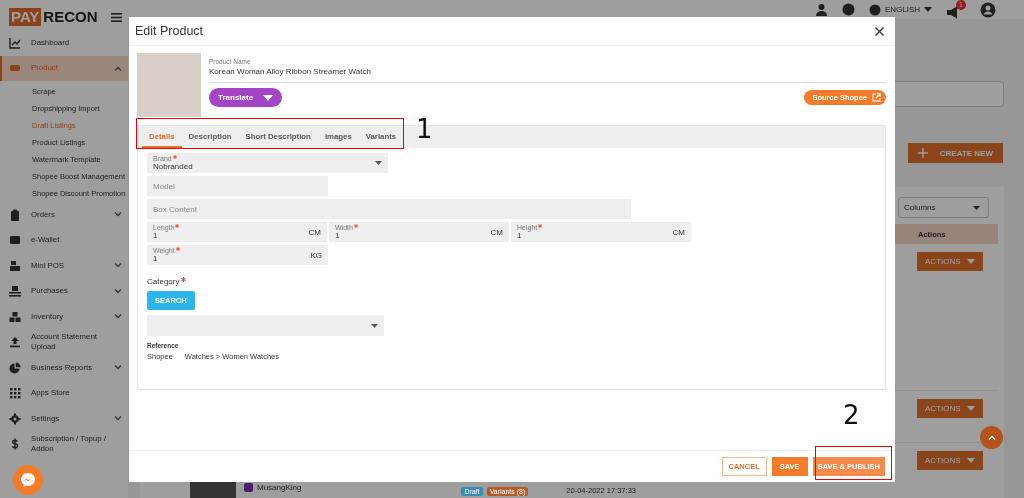 The width and height of the screenshot is (1024, 498). What do you see at coordinates (15, 240) in the screenshot?
I see `wallet-icon` at bounding box center [15, 240].